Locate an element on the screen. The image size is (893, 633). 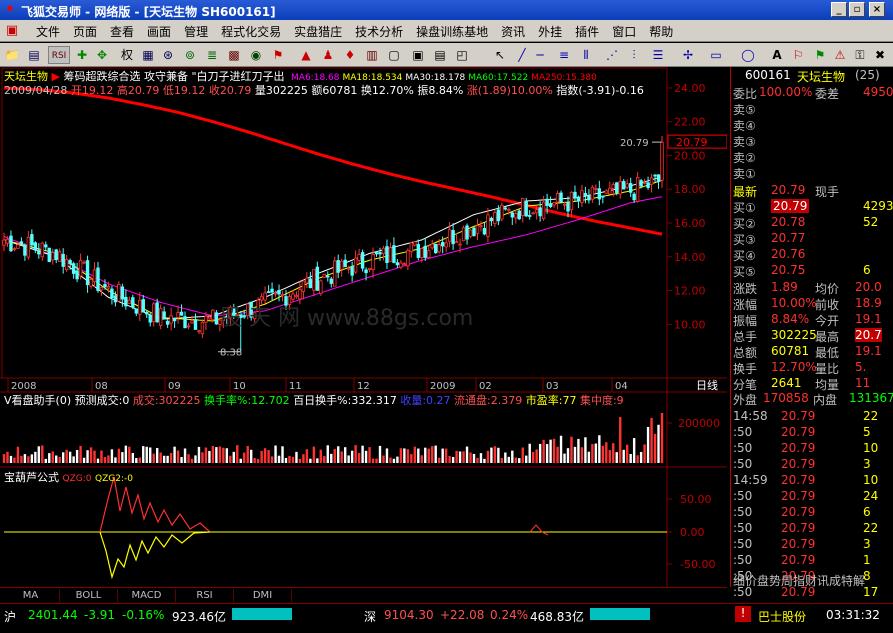
vlines-tool-icon: ⦀ is located at coordinates (586, 55).